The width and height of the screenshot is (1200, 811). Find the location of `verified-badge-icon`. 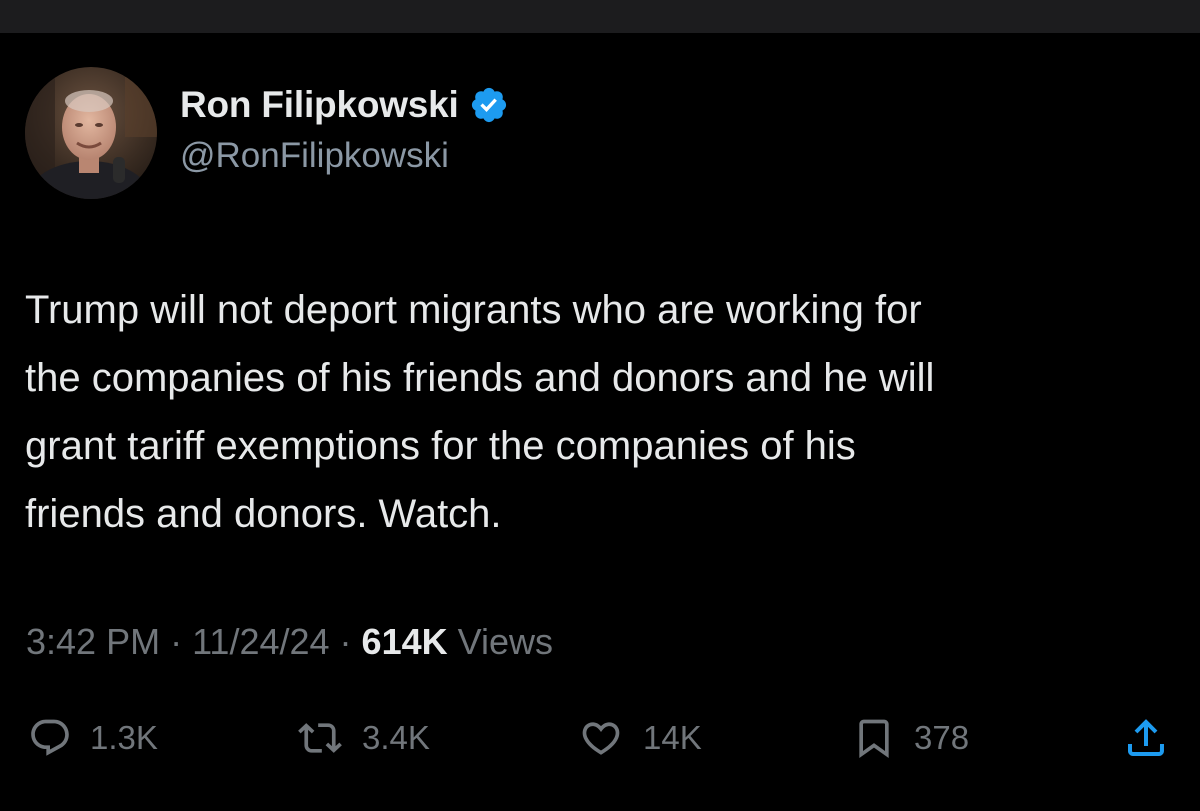

verified-badge-icon is located at coordinates (488, 105).